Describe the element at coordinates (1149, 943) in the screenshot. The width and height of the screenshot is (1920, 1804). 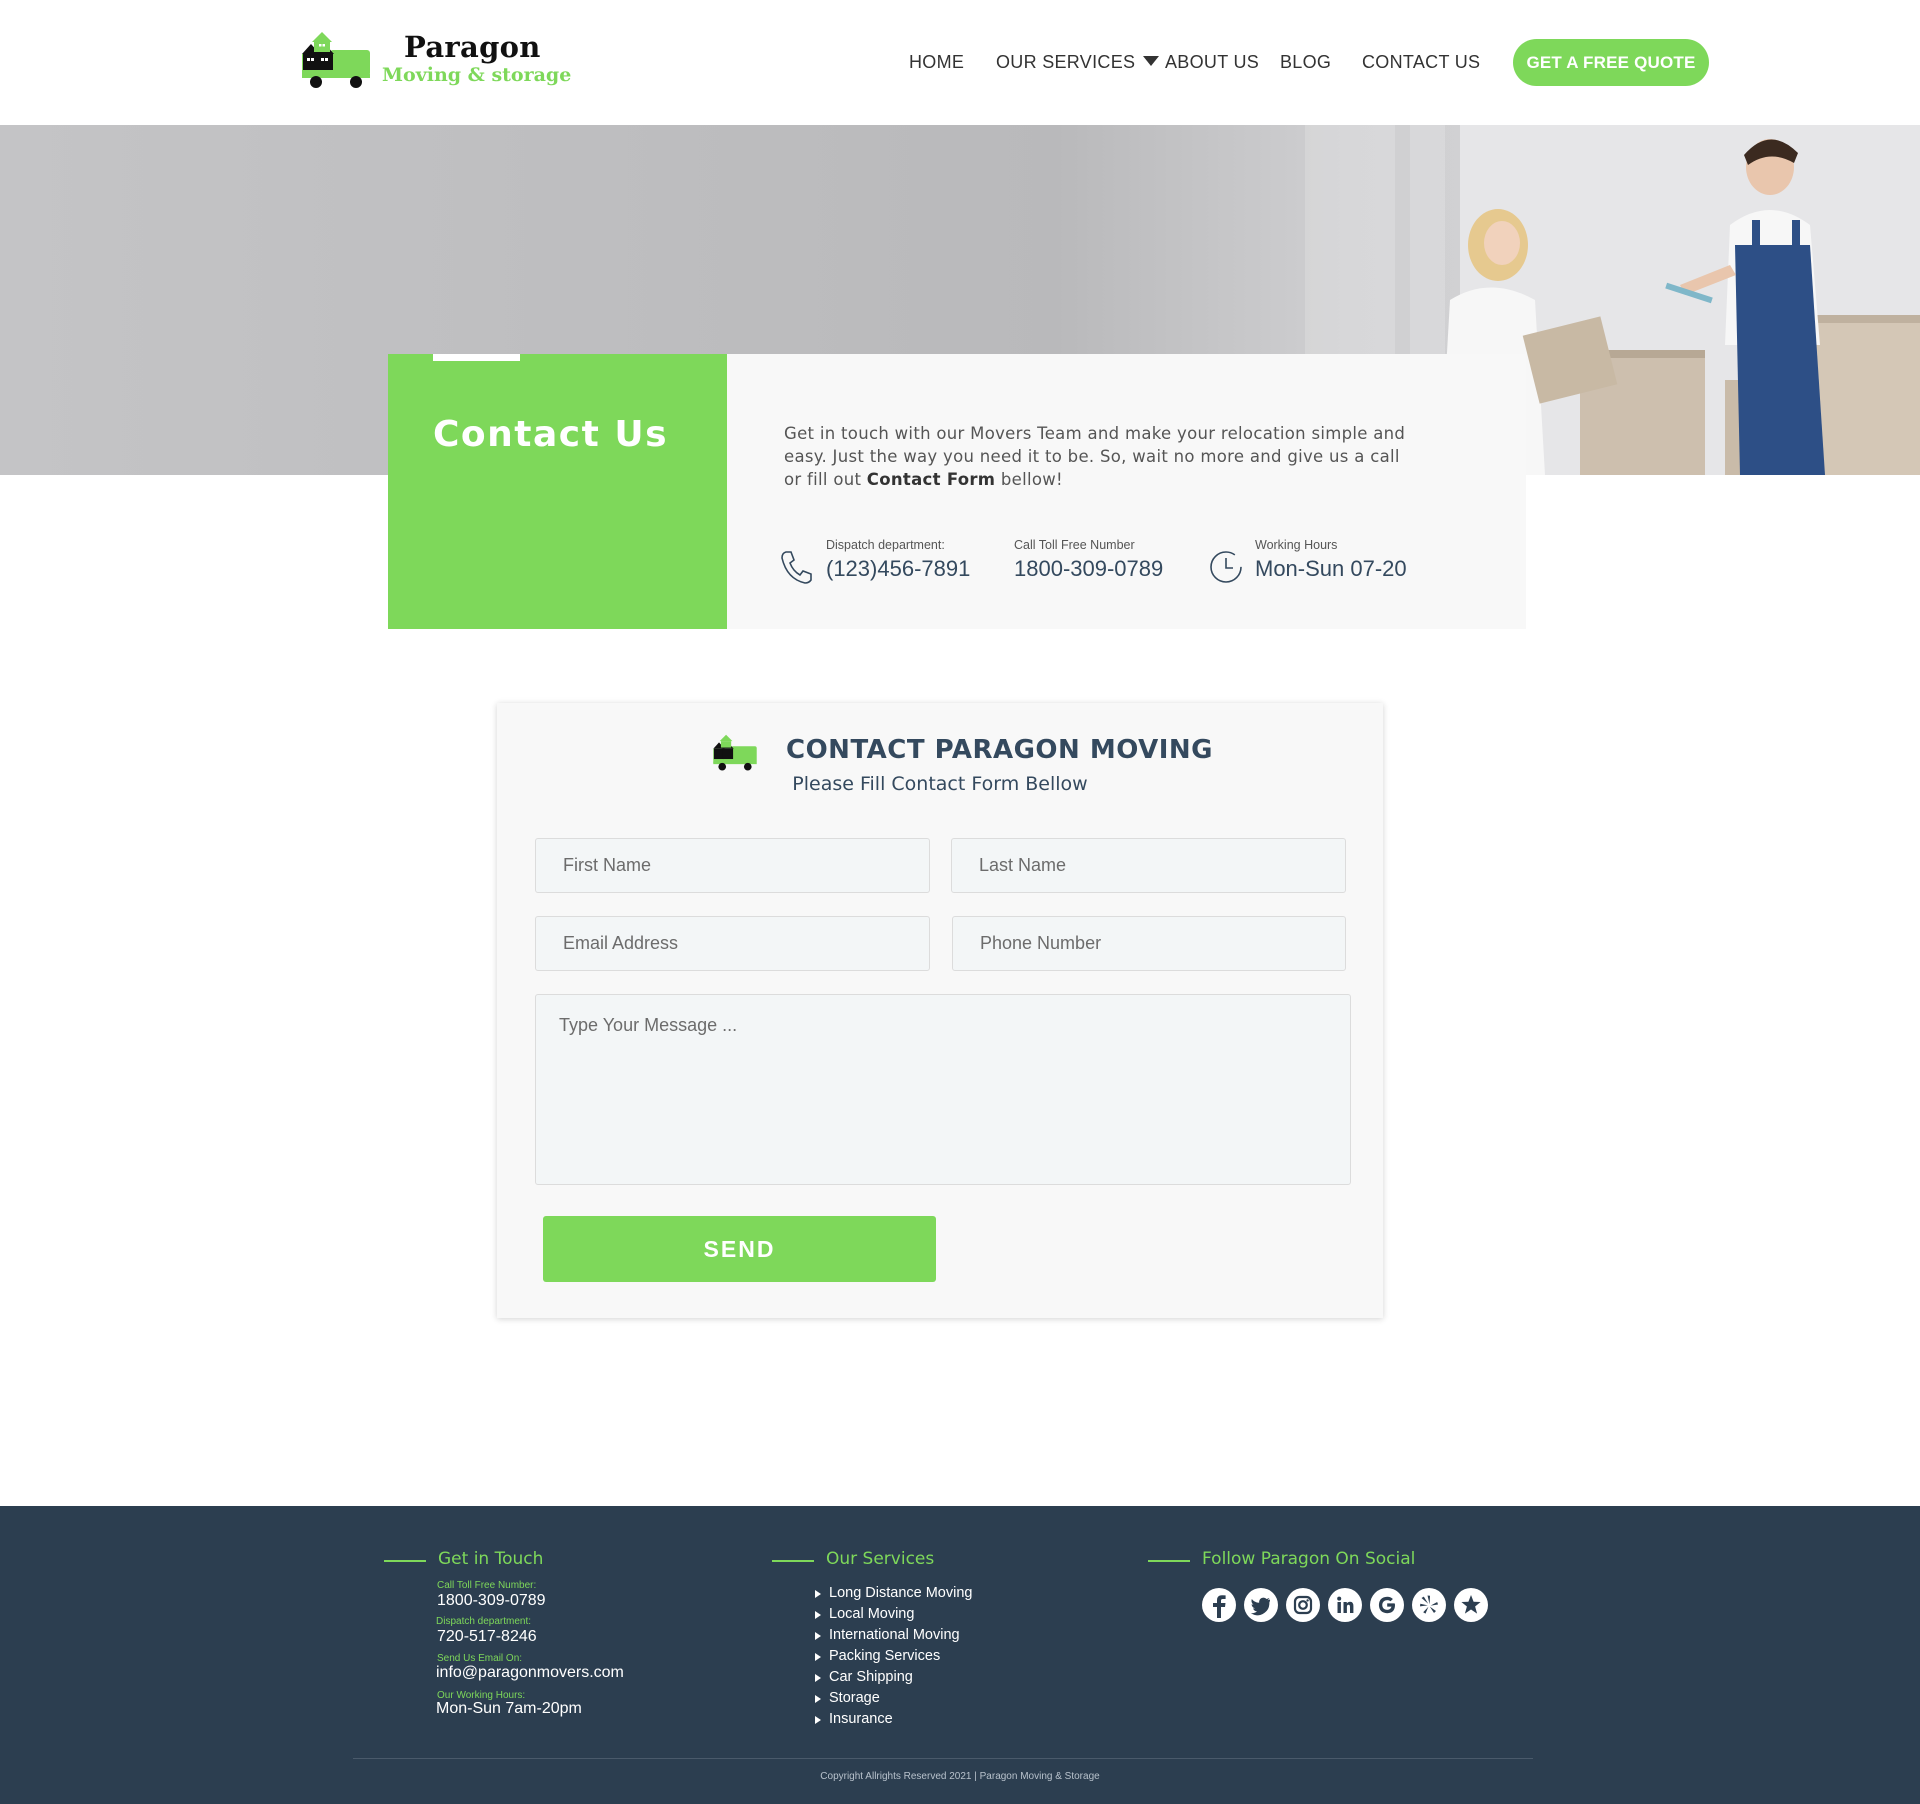
I see `phone-input` at that location.